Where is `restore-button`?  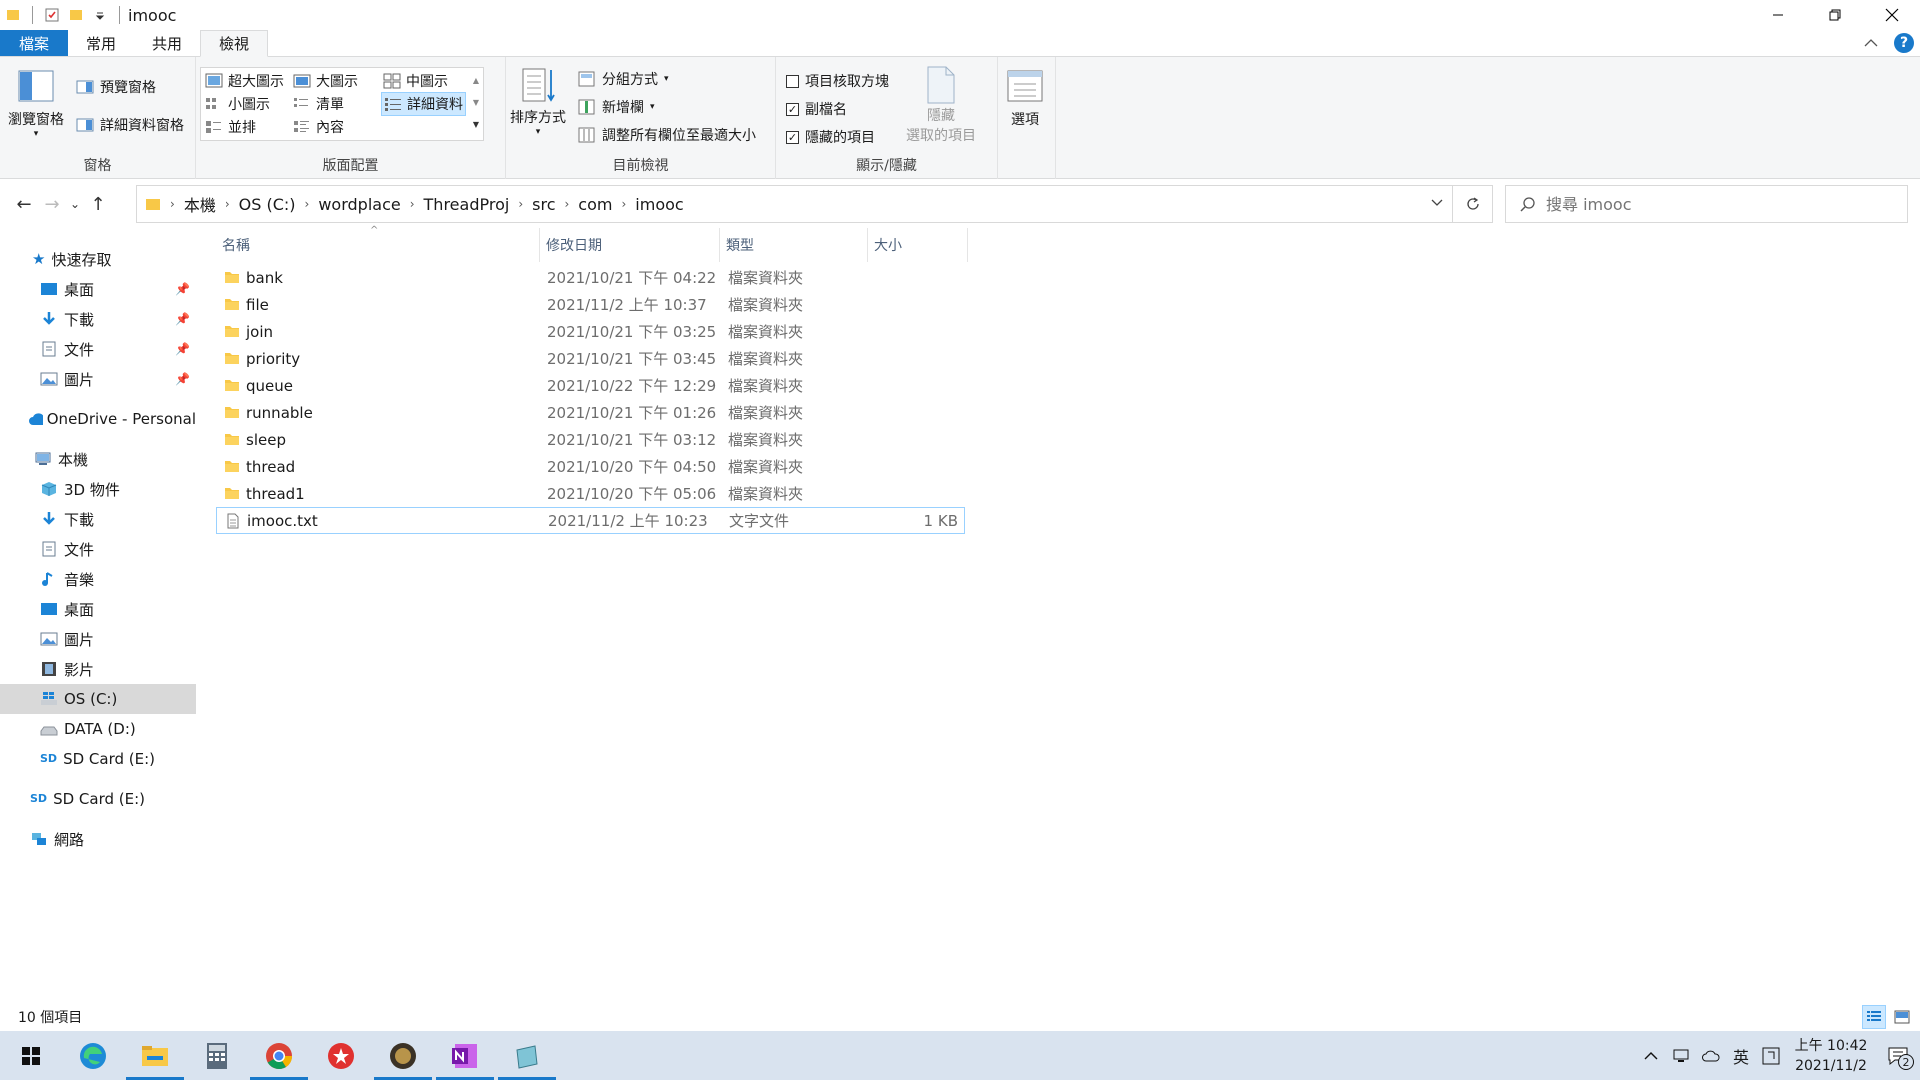 restore-button is located at coordinates (1834, 15).